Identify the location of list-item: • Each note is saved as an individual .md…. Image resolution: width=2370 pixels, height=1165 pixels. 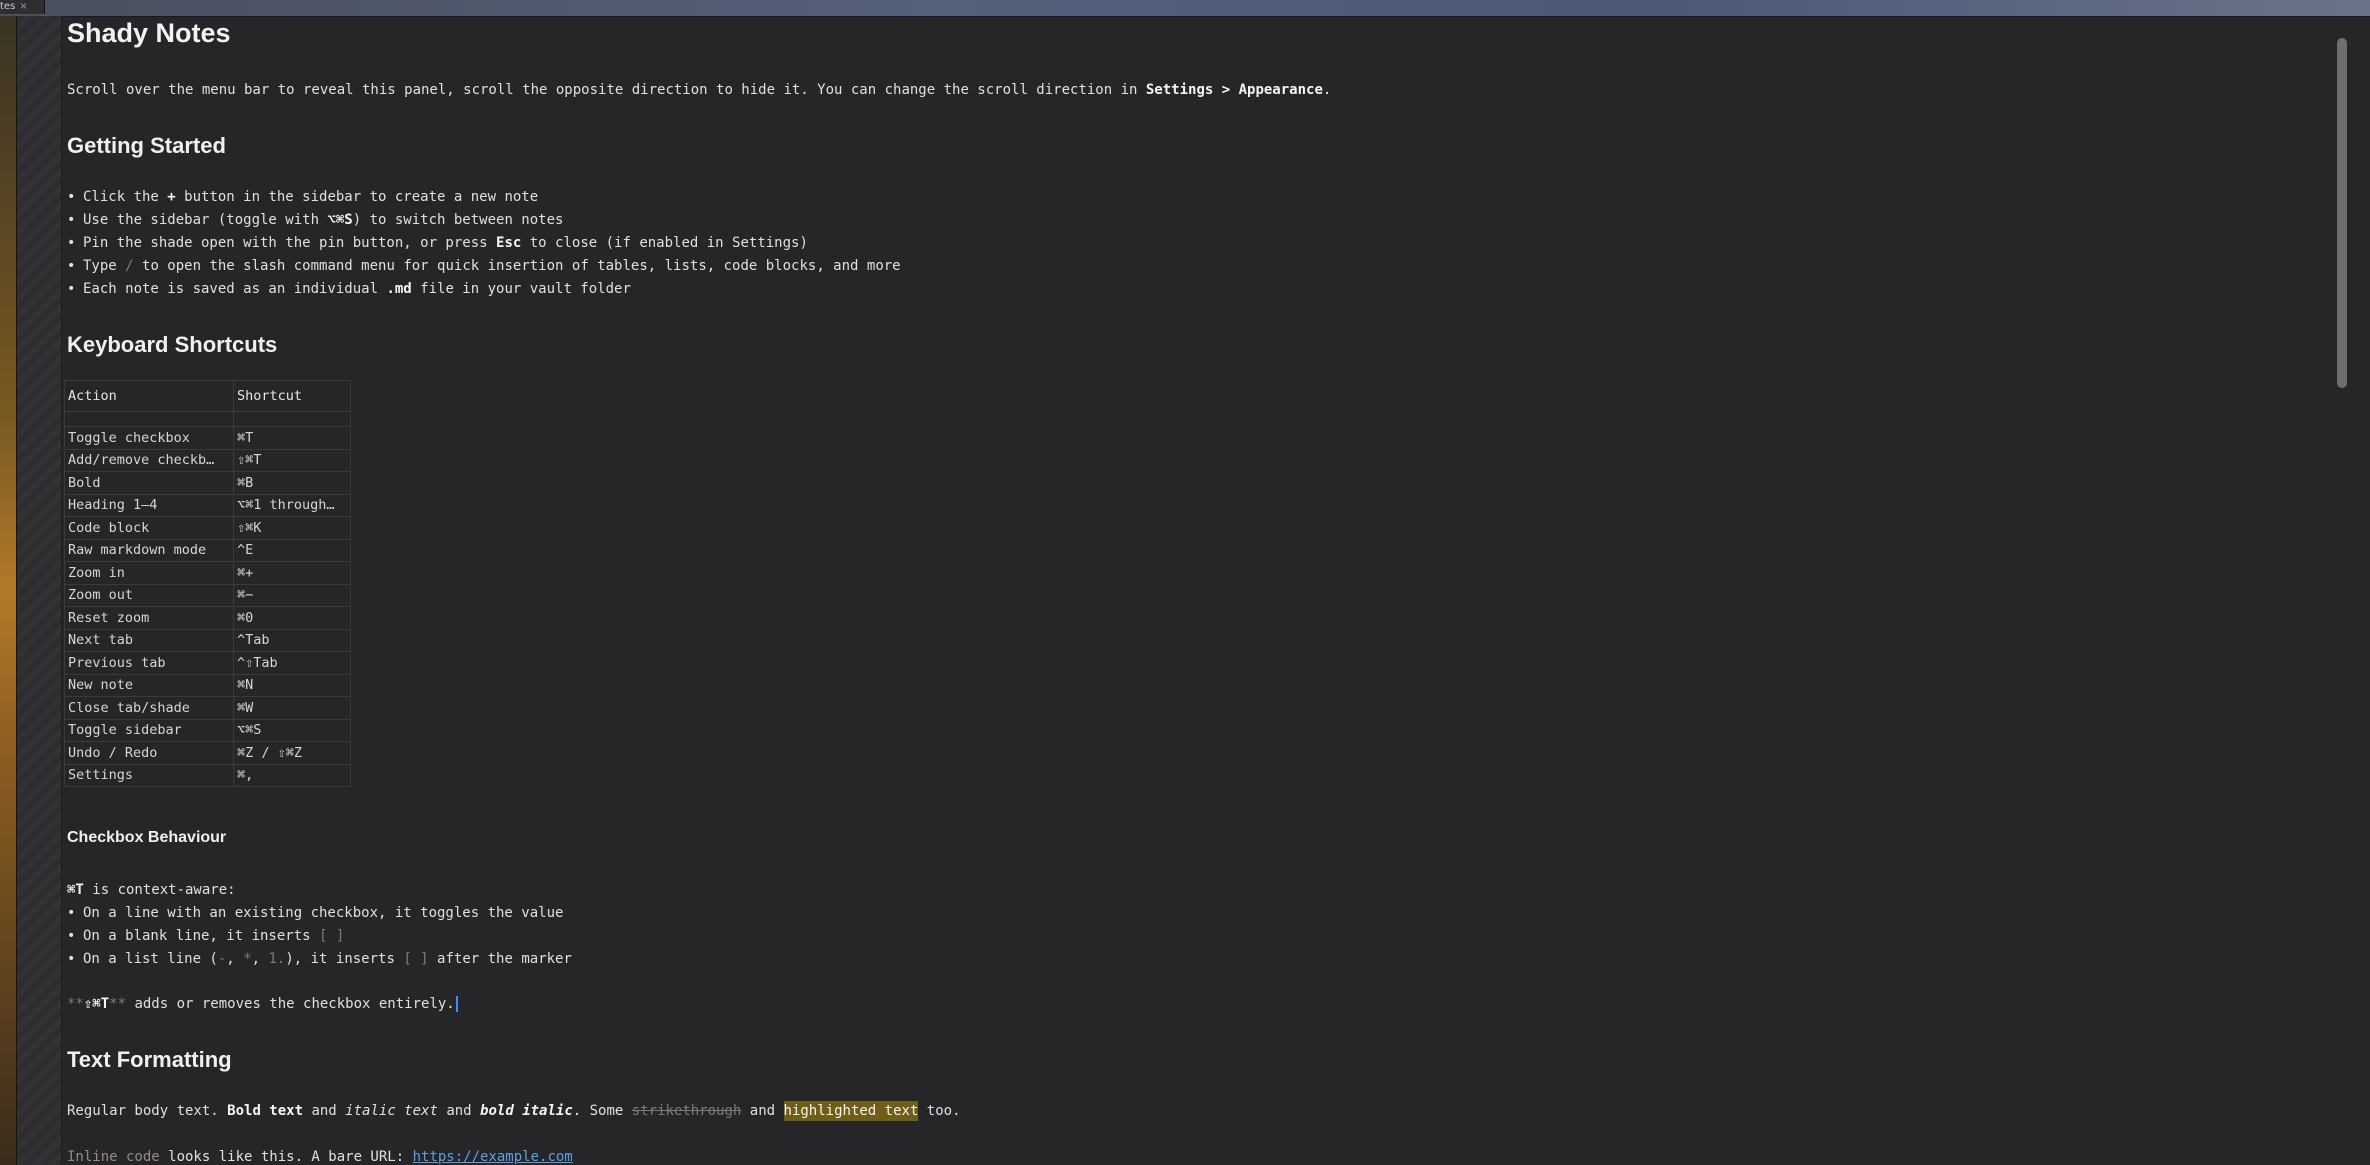
(349, 289).